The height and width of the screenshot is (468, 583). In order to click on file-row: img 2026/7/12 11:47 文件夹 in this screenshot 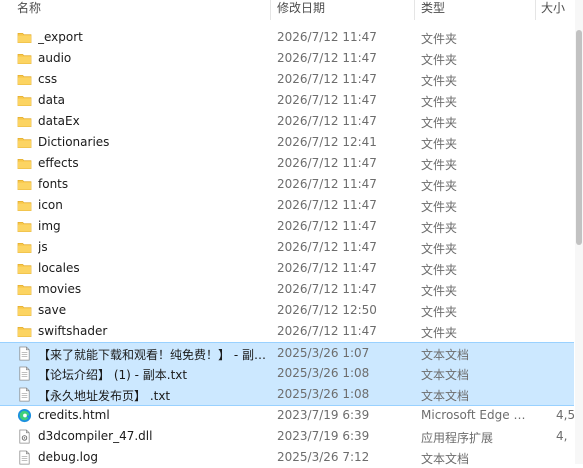, I will do `click(287, 226)`.